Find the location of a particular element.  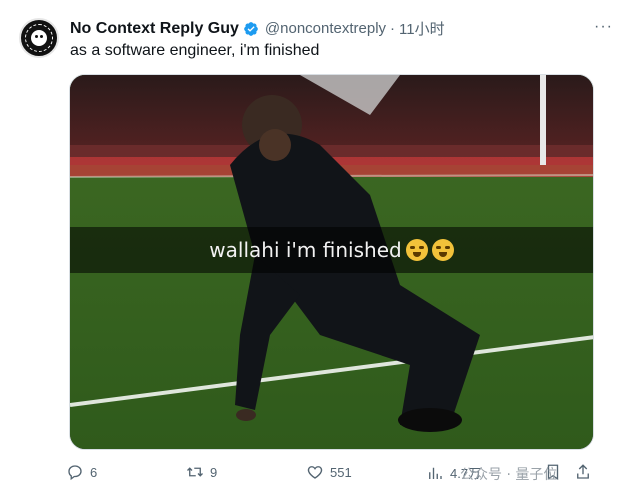

more-options-icon: ··· is located at coordinates (603, 27).